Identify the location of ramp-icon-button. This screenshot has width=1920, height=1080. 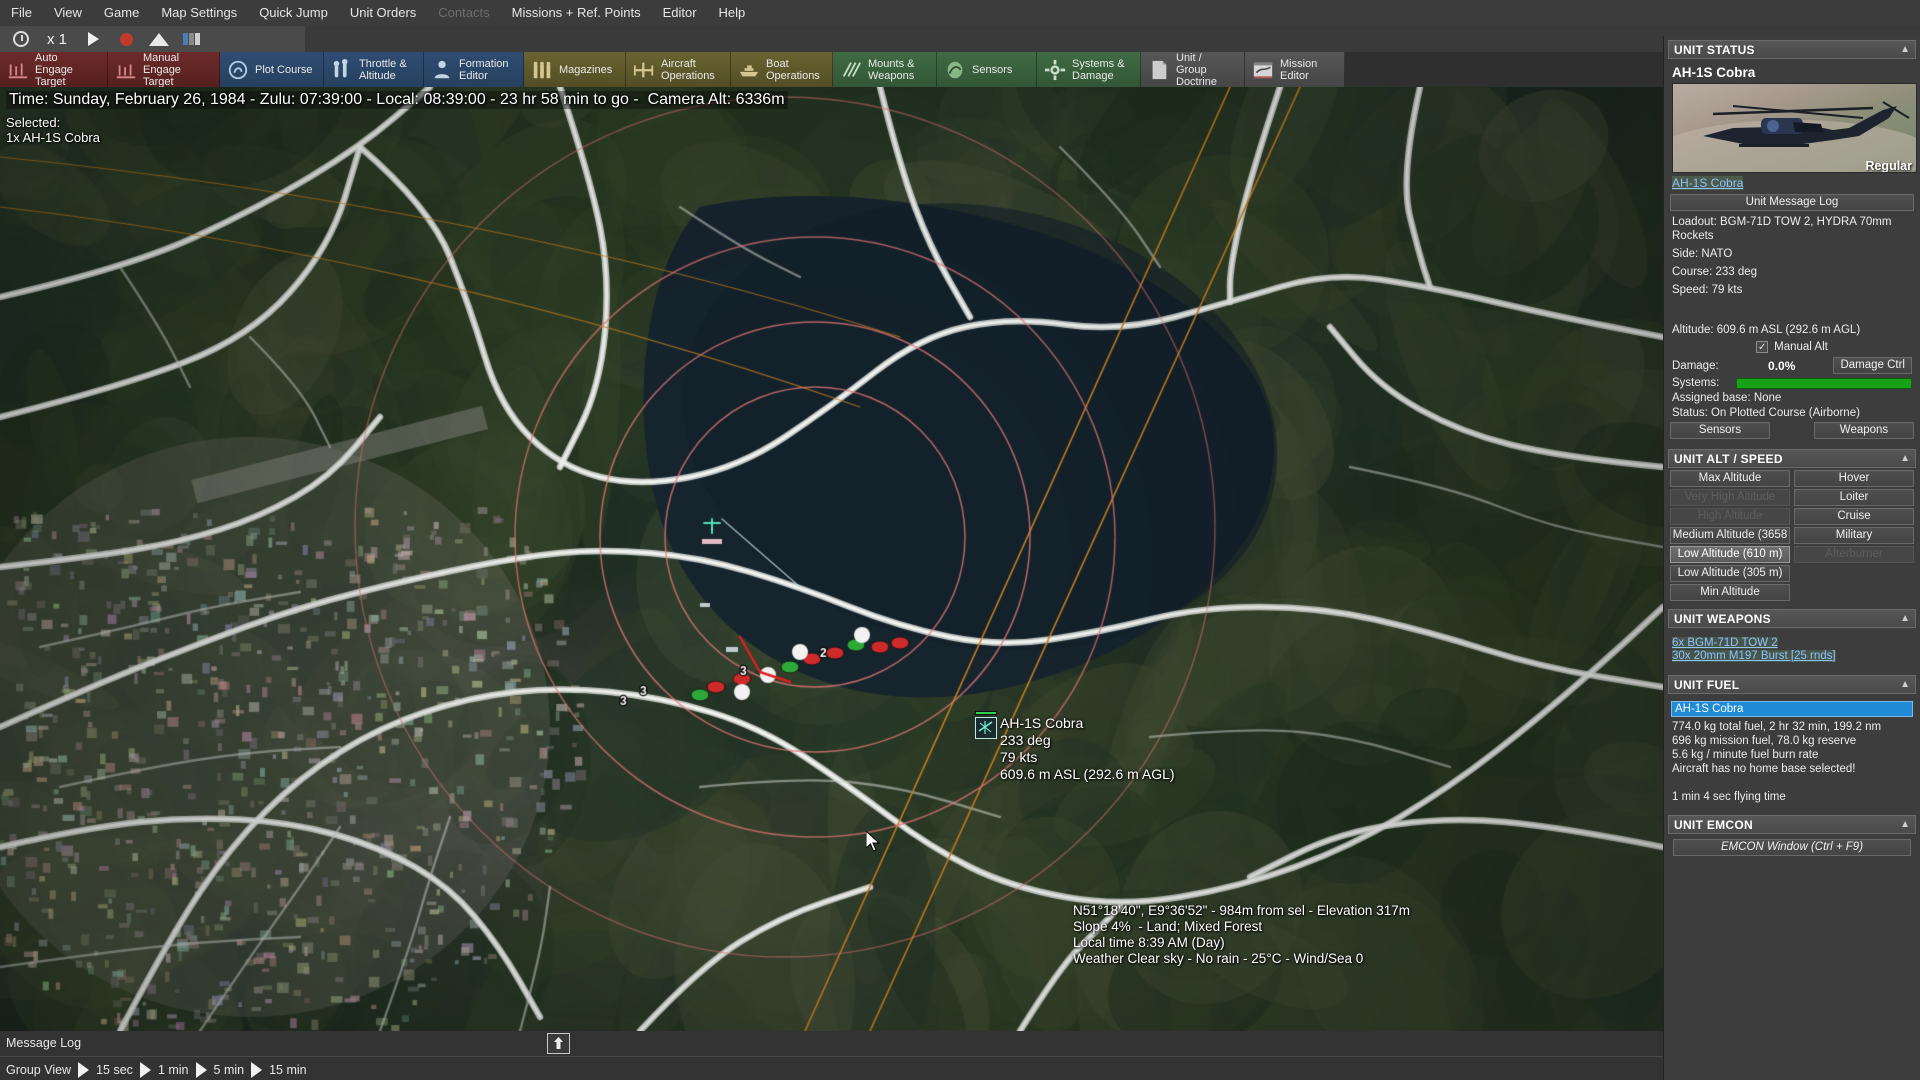
(159, 39).